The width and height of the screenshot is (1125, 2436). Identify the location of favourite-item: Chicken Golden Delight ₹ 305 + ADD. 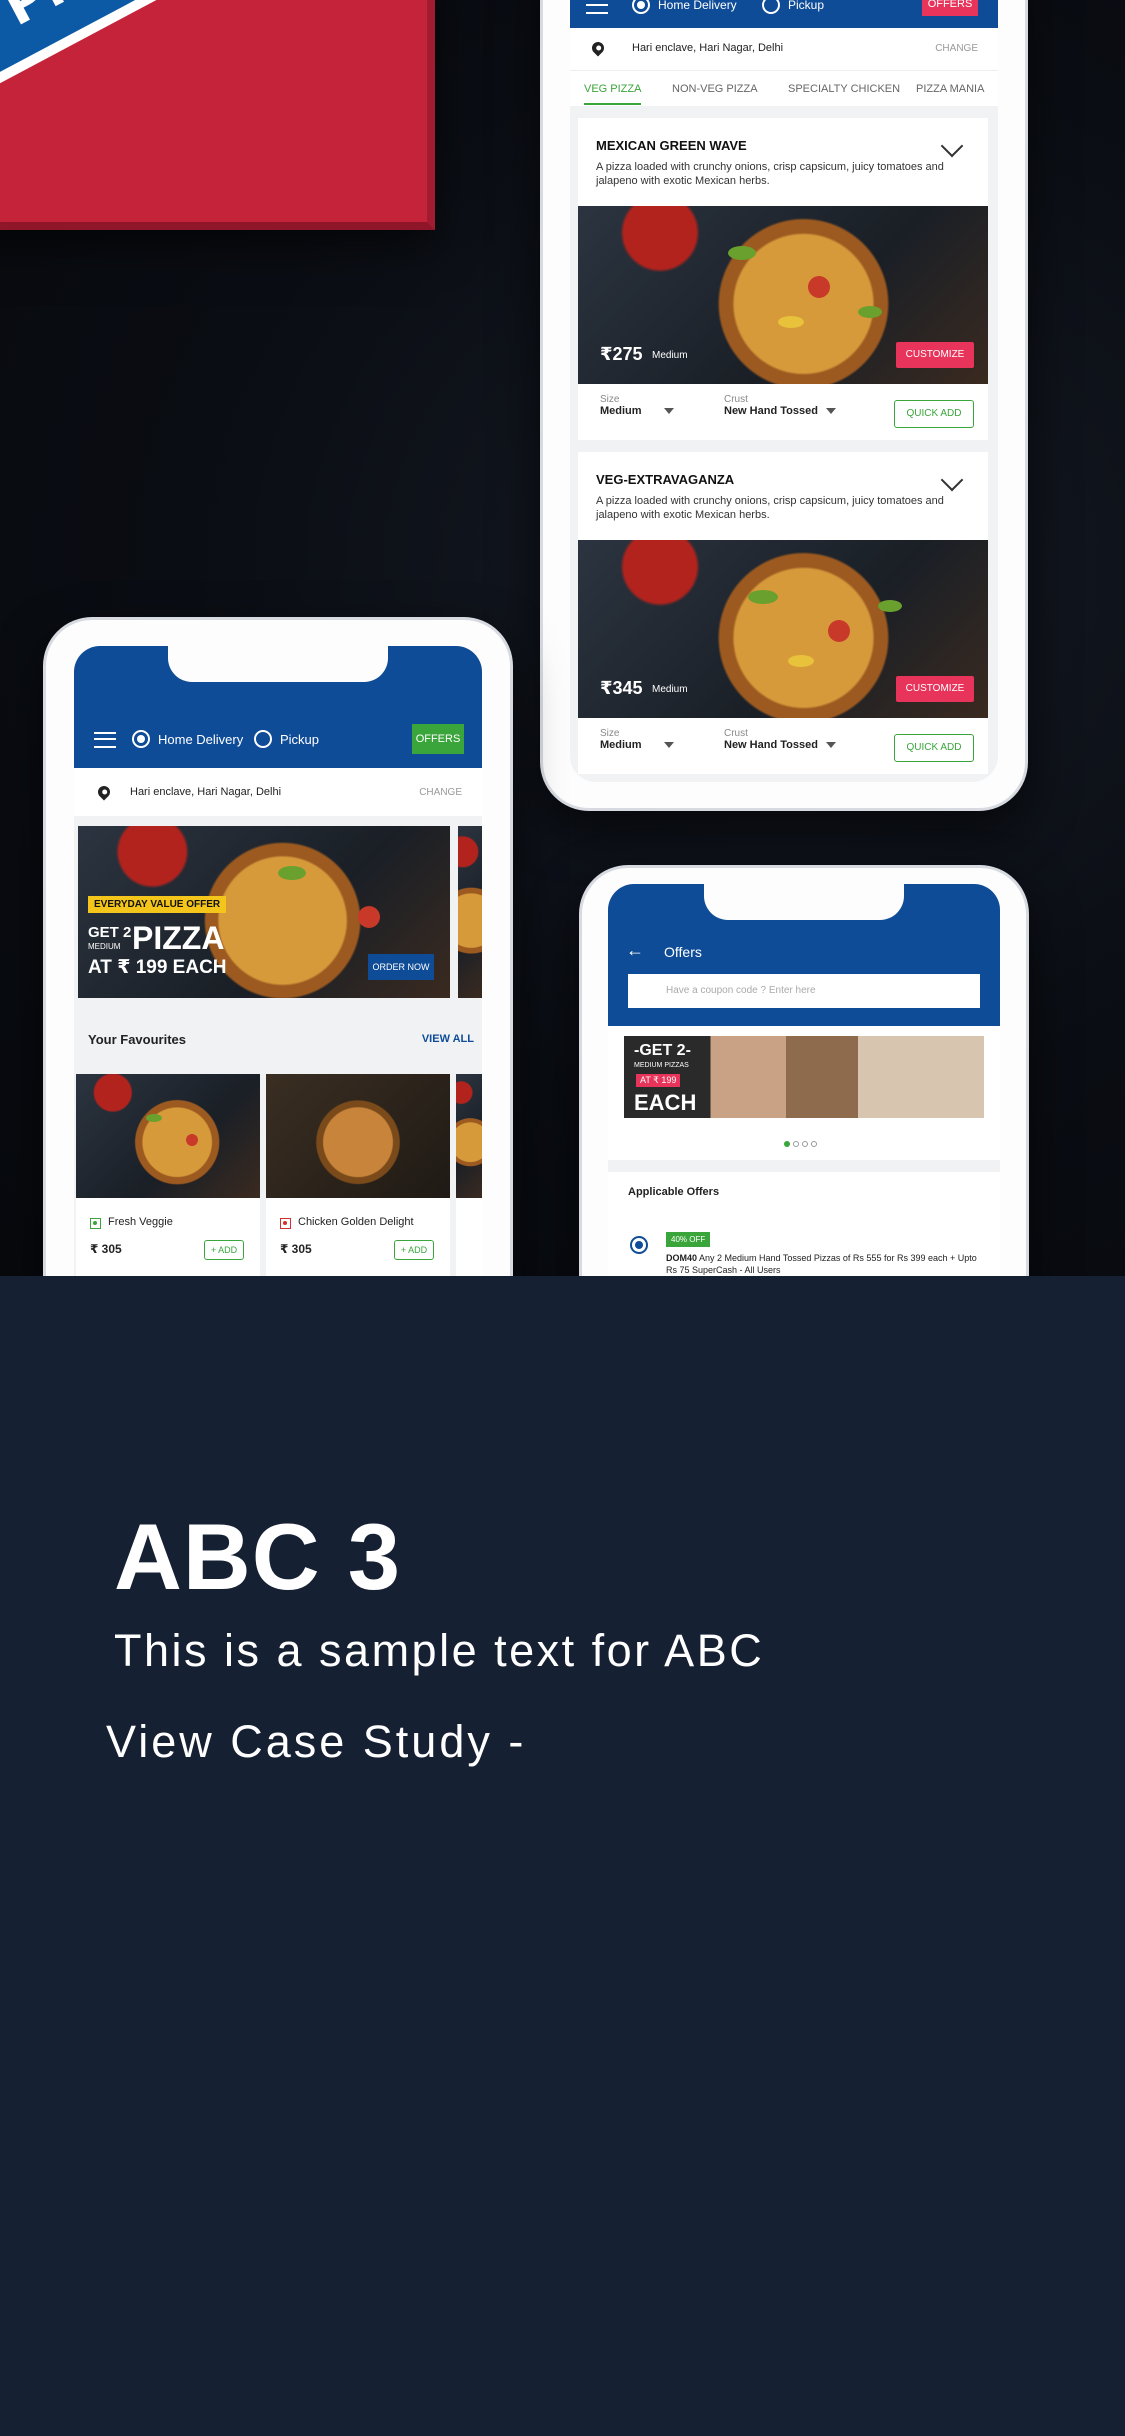
(358, 1175).